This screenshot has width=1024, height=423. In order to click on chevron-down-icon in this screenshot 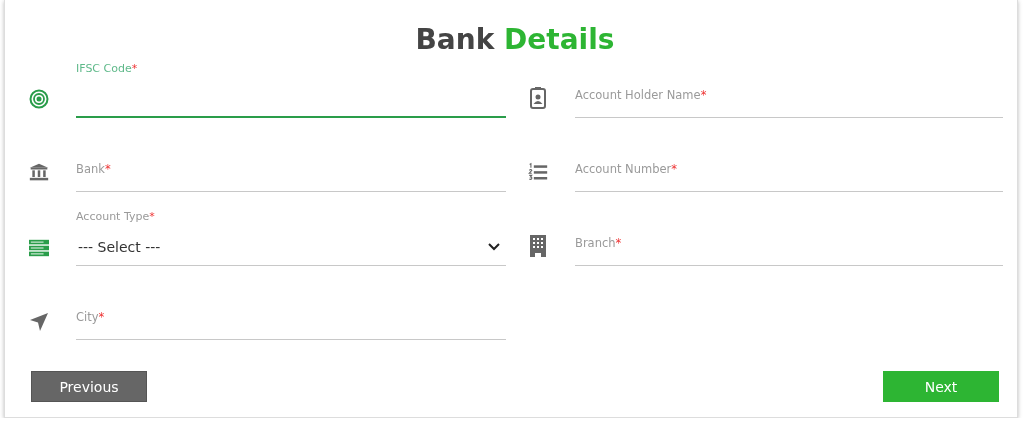, I will do `click(494, 247)`.